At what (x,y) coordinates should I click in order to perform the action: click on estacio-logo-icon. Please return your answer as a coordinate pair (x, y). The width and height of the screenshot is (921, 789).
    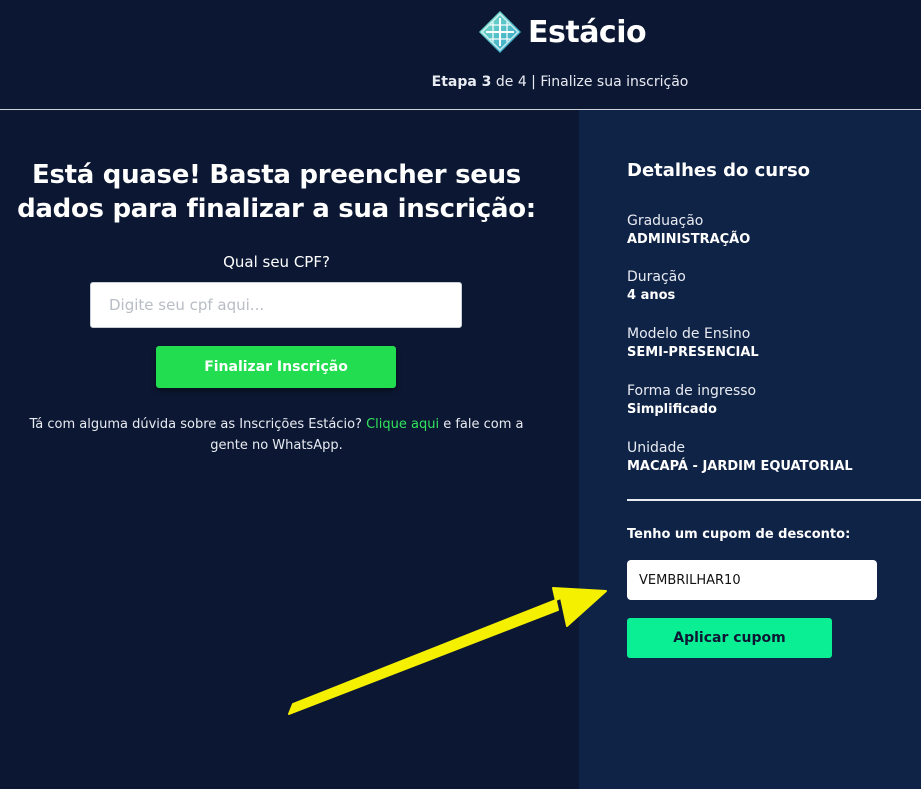
    Looking at the image, I should click on (500, 32).